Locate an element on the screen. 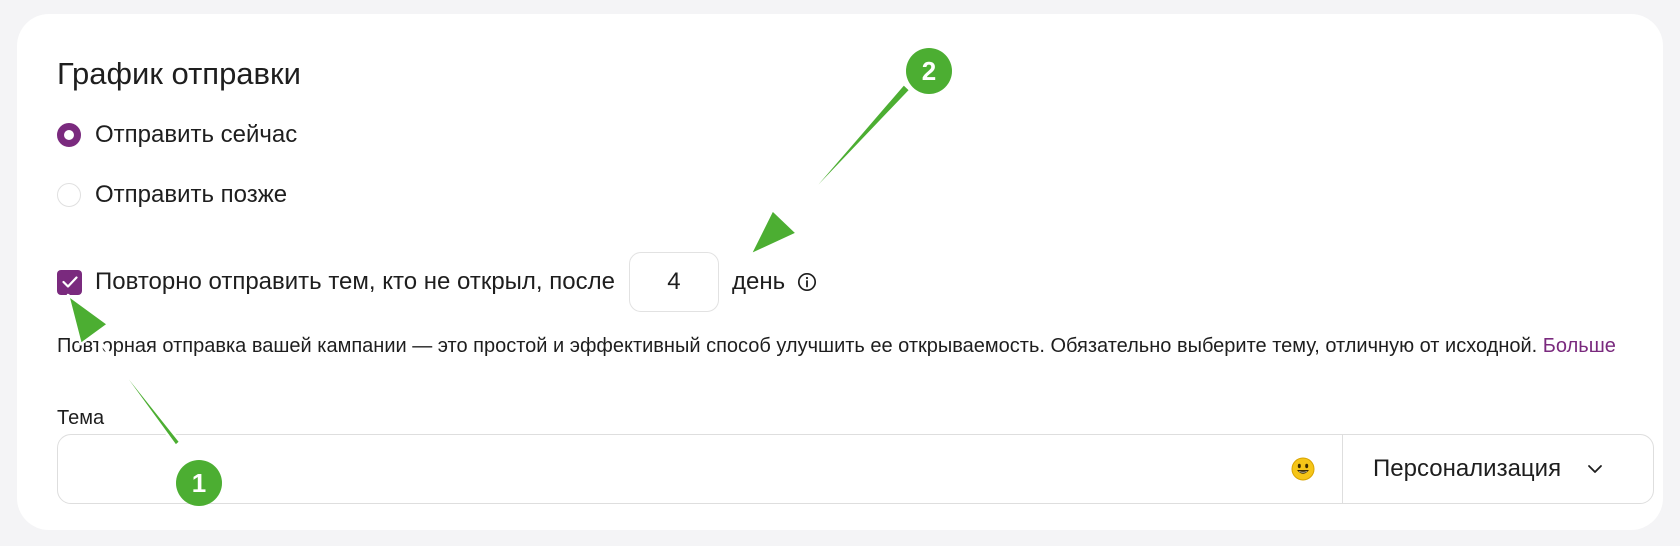 The width and height of the screenshot is (1680, 546). resend-checkbox is located at coordinates (69, 282).